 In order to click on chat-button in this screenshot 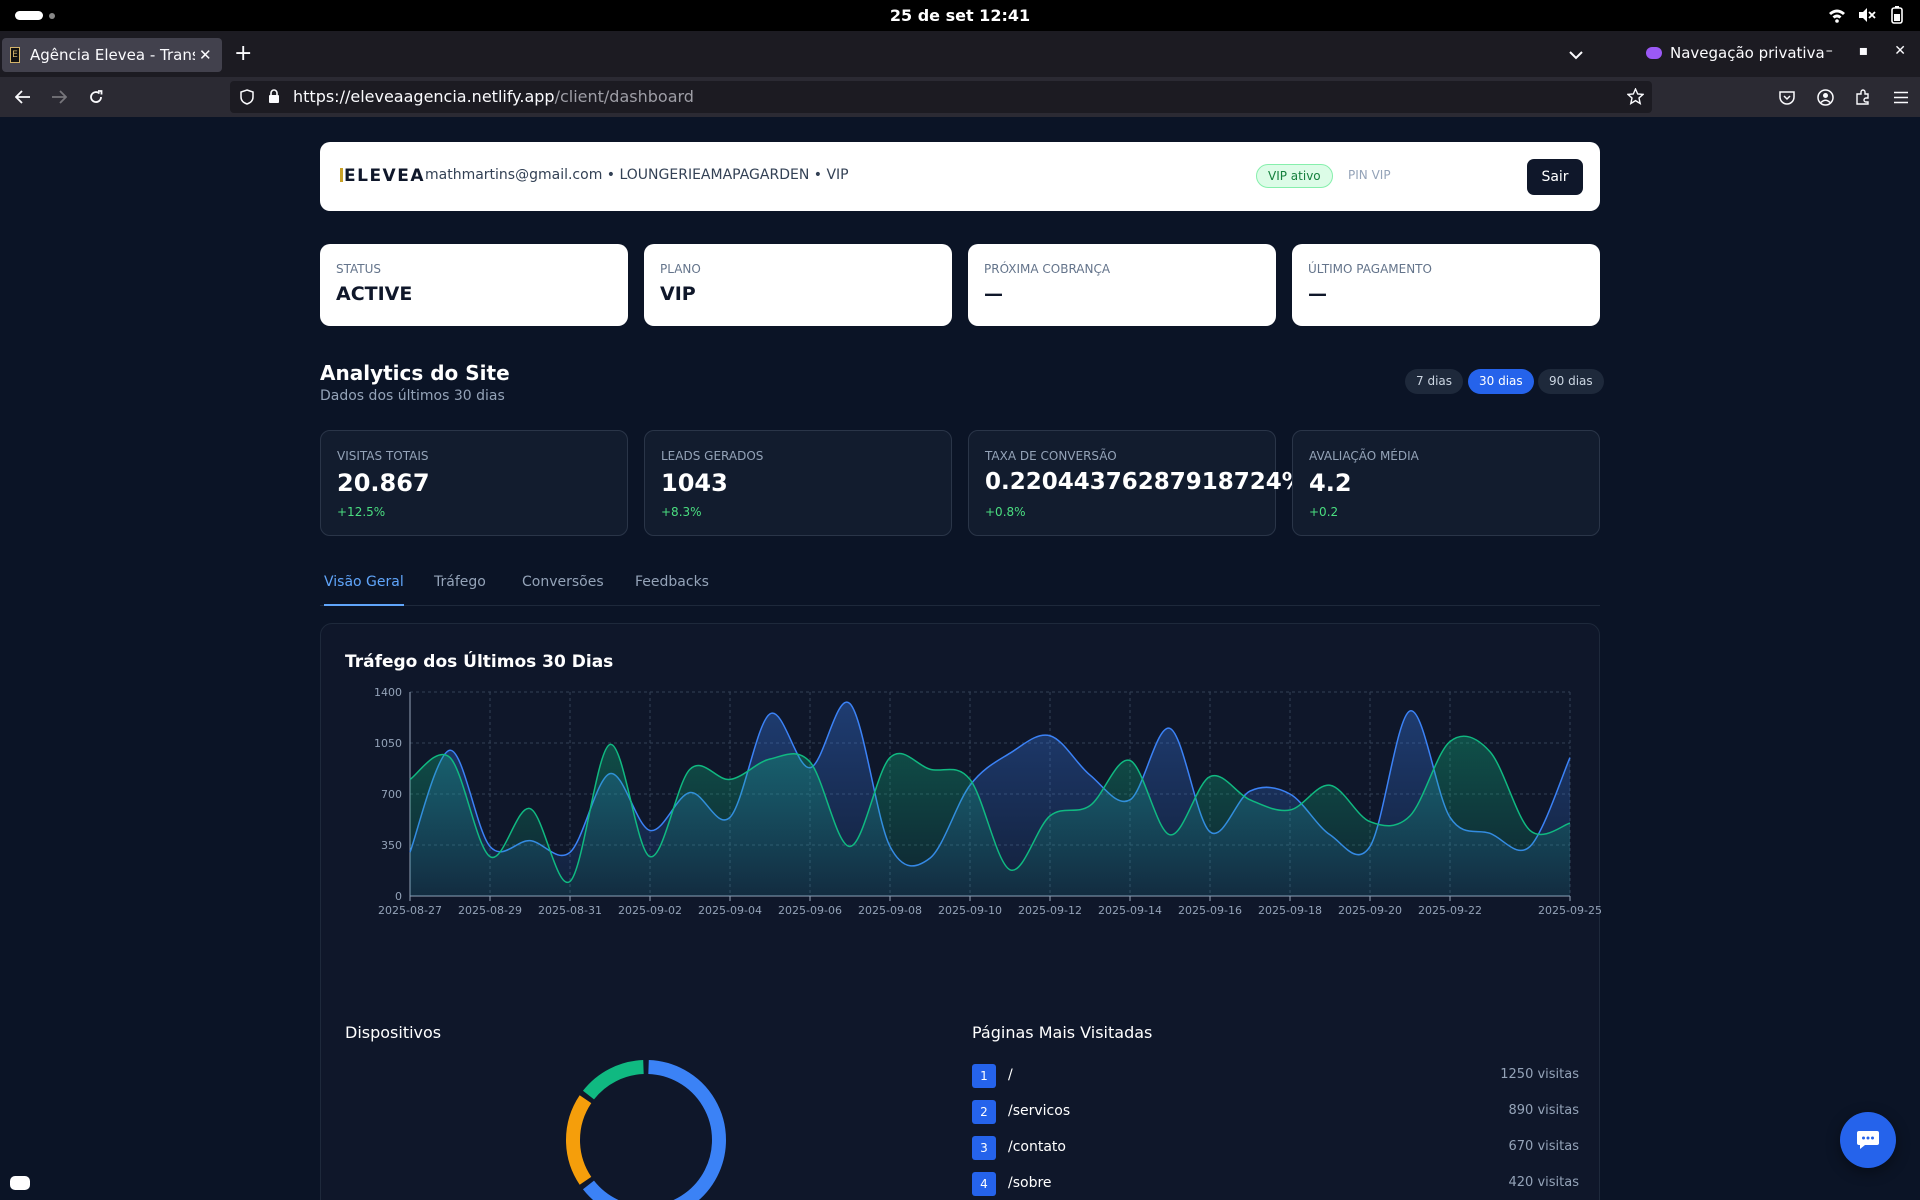, I will do `click(1868, 1140)`.